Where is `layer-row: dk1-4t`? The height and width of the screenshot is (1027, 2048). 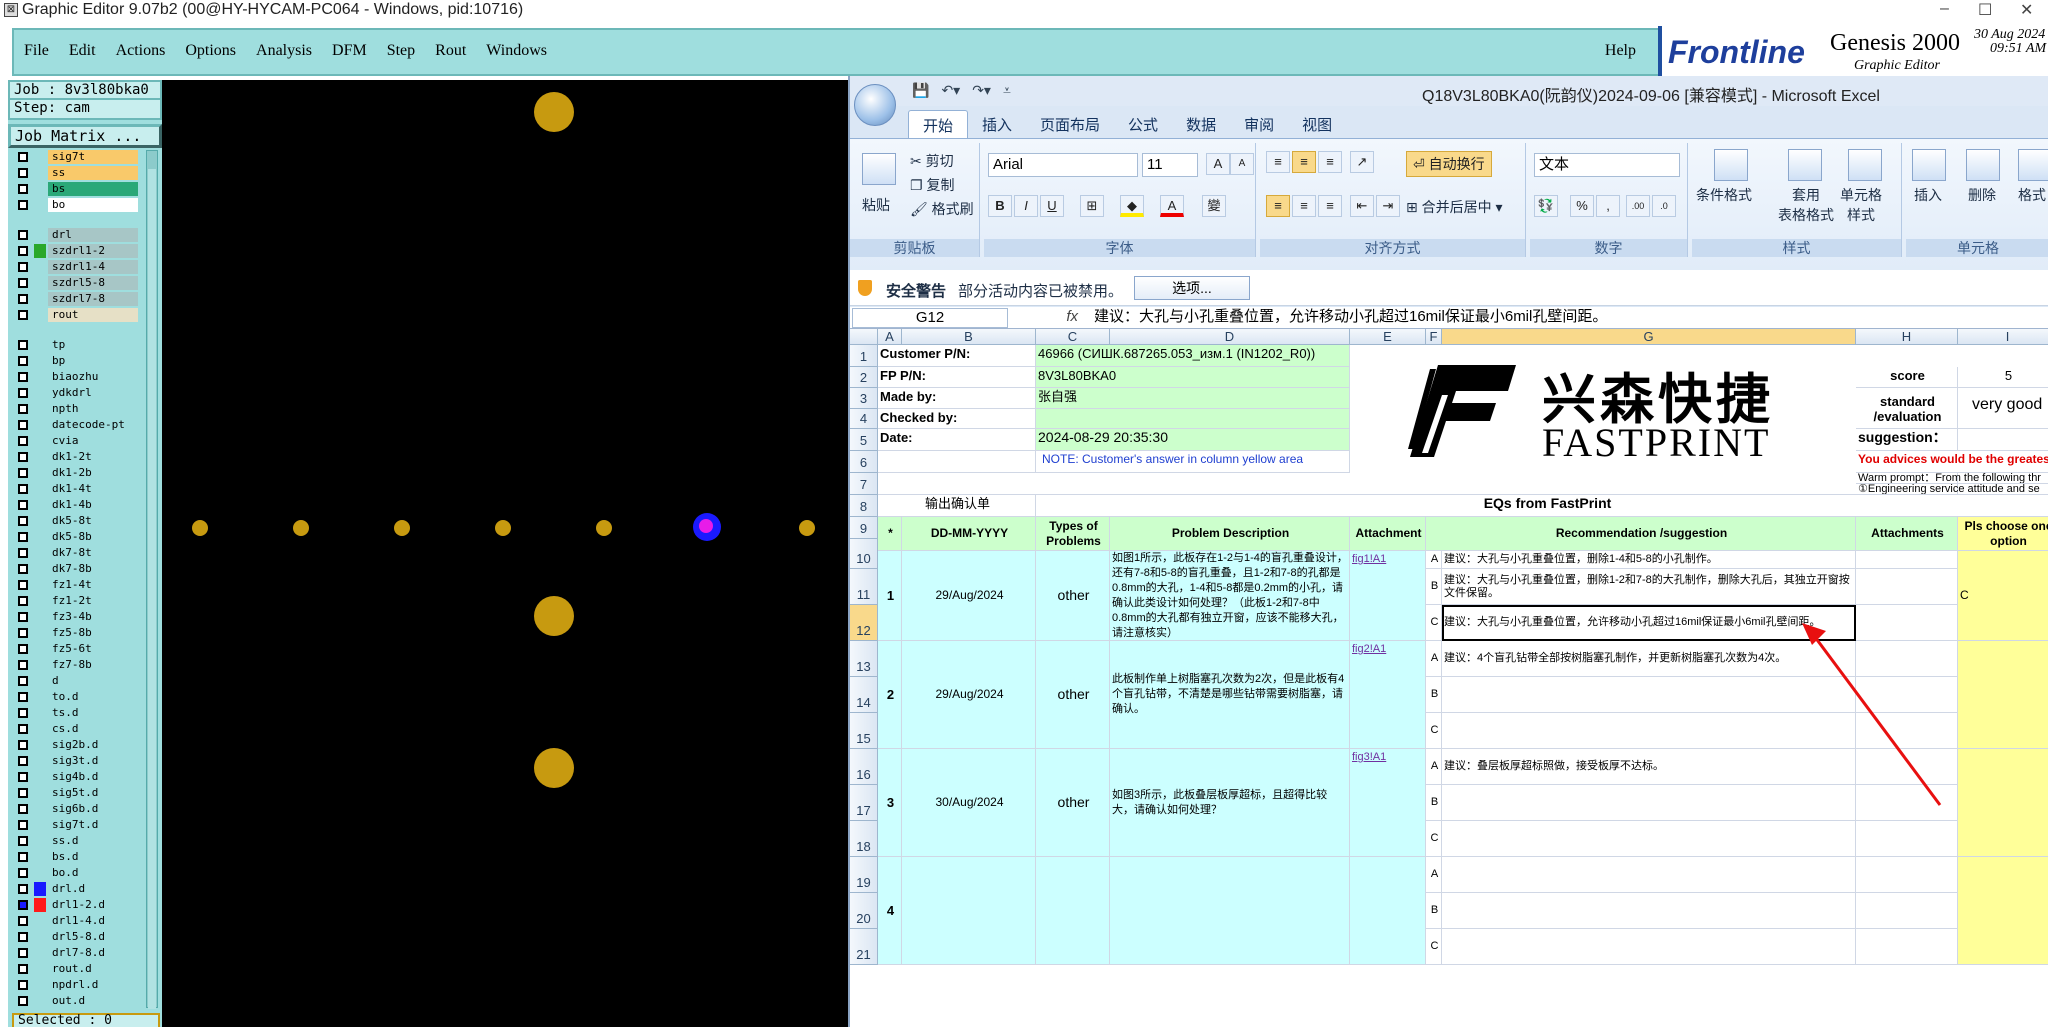 layer-row: dk1-4t is located at coordinates (75, 489).